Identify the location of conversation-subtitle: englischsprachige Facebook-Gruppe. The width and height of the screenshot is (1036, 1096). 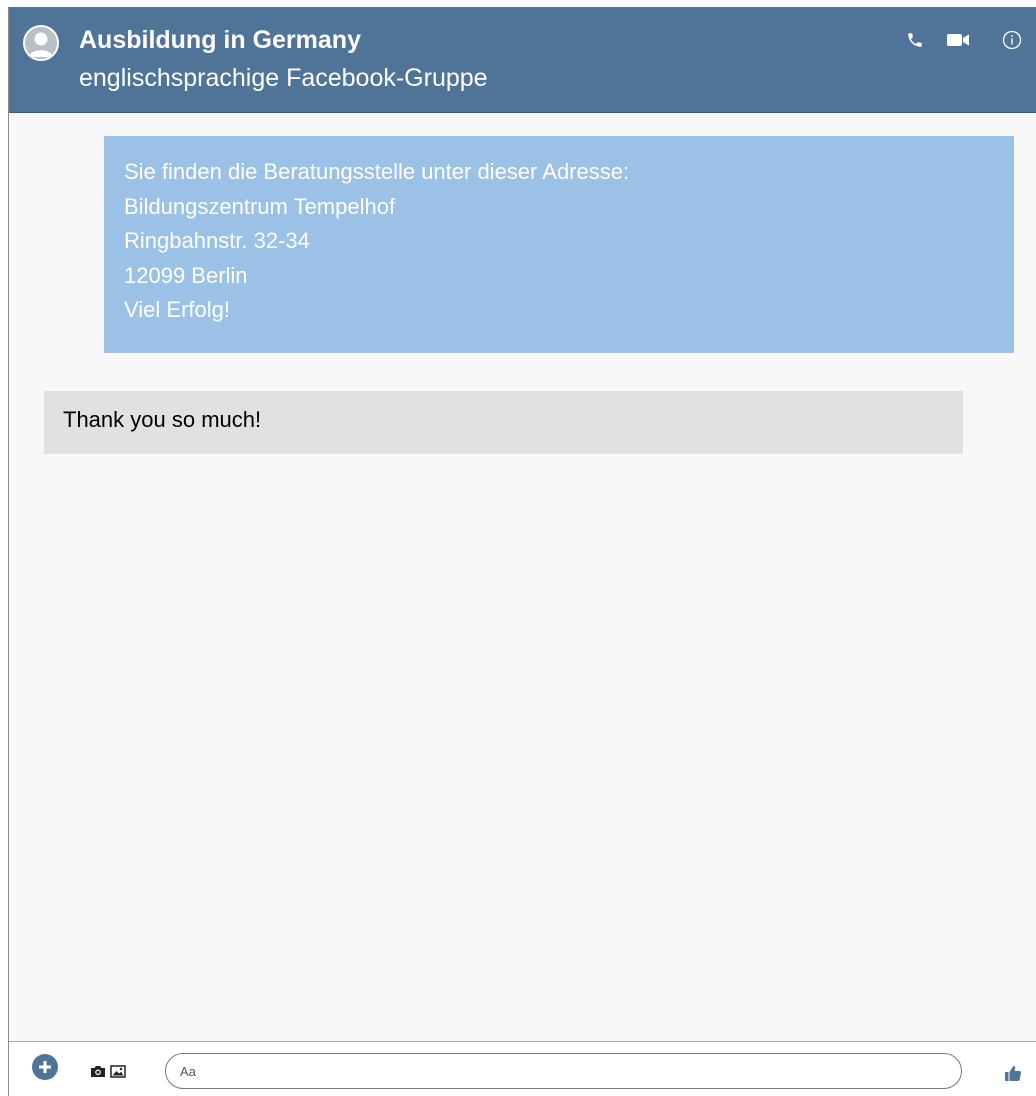
(283, 78).